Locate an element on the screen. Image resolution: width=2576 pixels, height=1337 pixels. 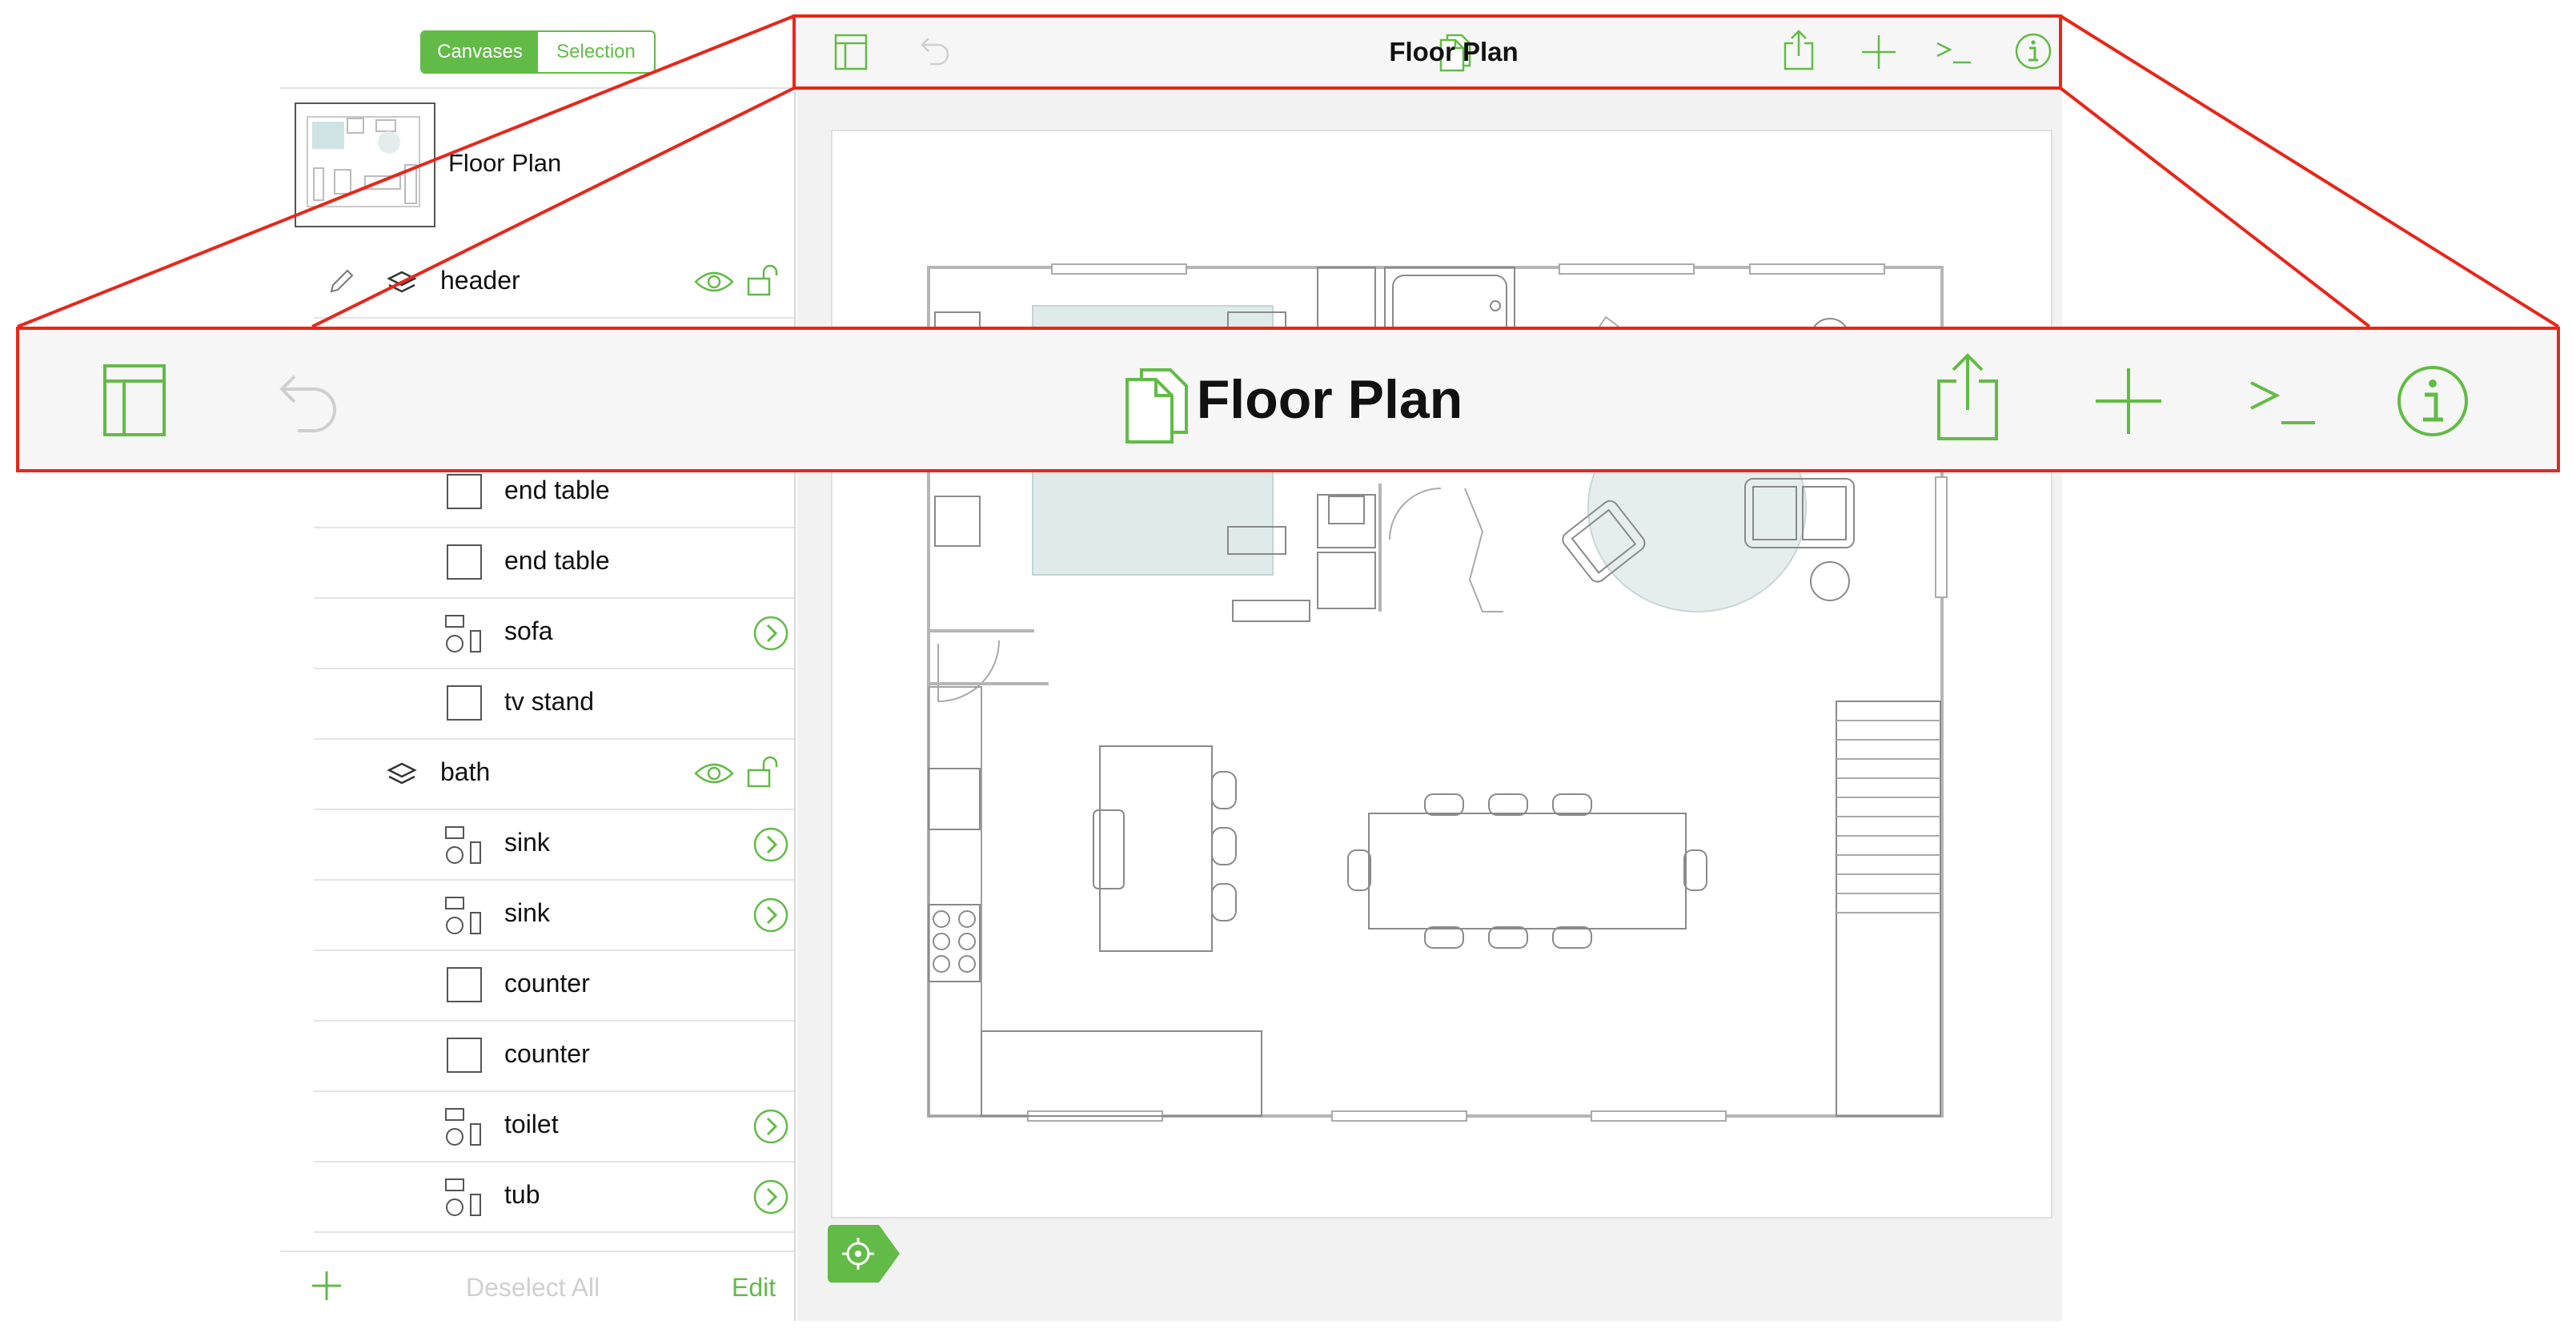
info-icon is located at coordinates (2433, 401).